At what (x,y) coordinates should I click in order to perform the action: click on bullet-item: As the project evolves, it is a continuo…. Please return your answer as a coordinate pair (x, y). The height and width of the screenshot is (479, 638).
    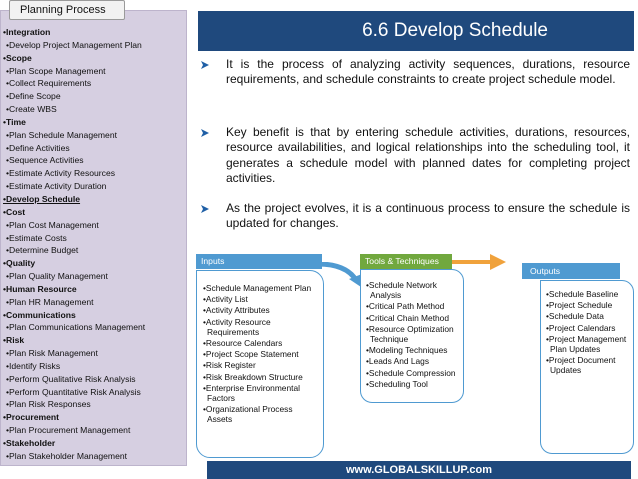
    Looking at the image, I should click on (415, 218).